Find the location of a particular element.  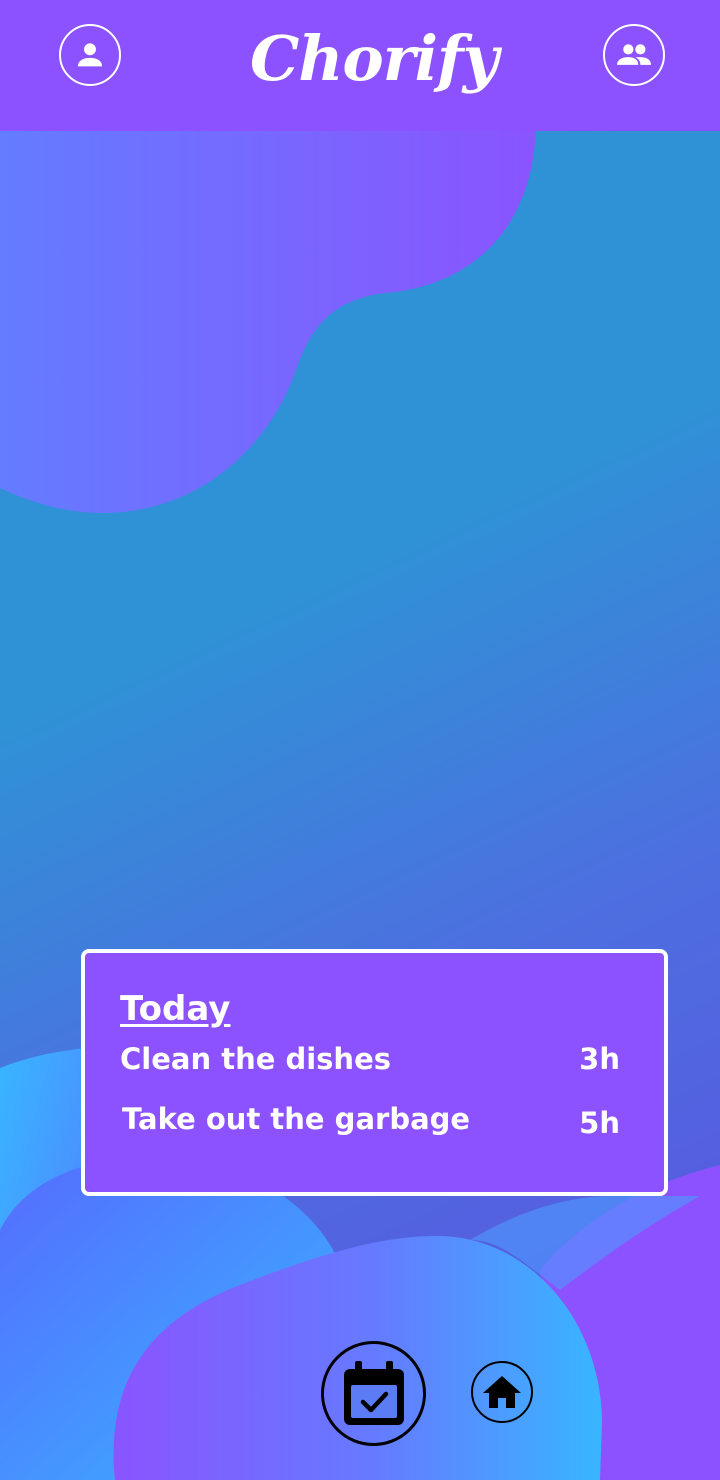

home-button is located at coordinates (502, 1392).